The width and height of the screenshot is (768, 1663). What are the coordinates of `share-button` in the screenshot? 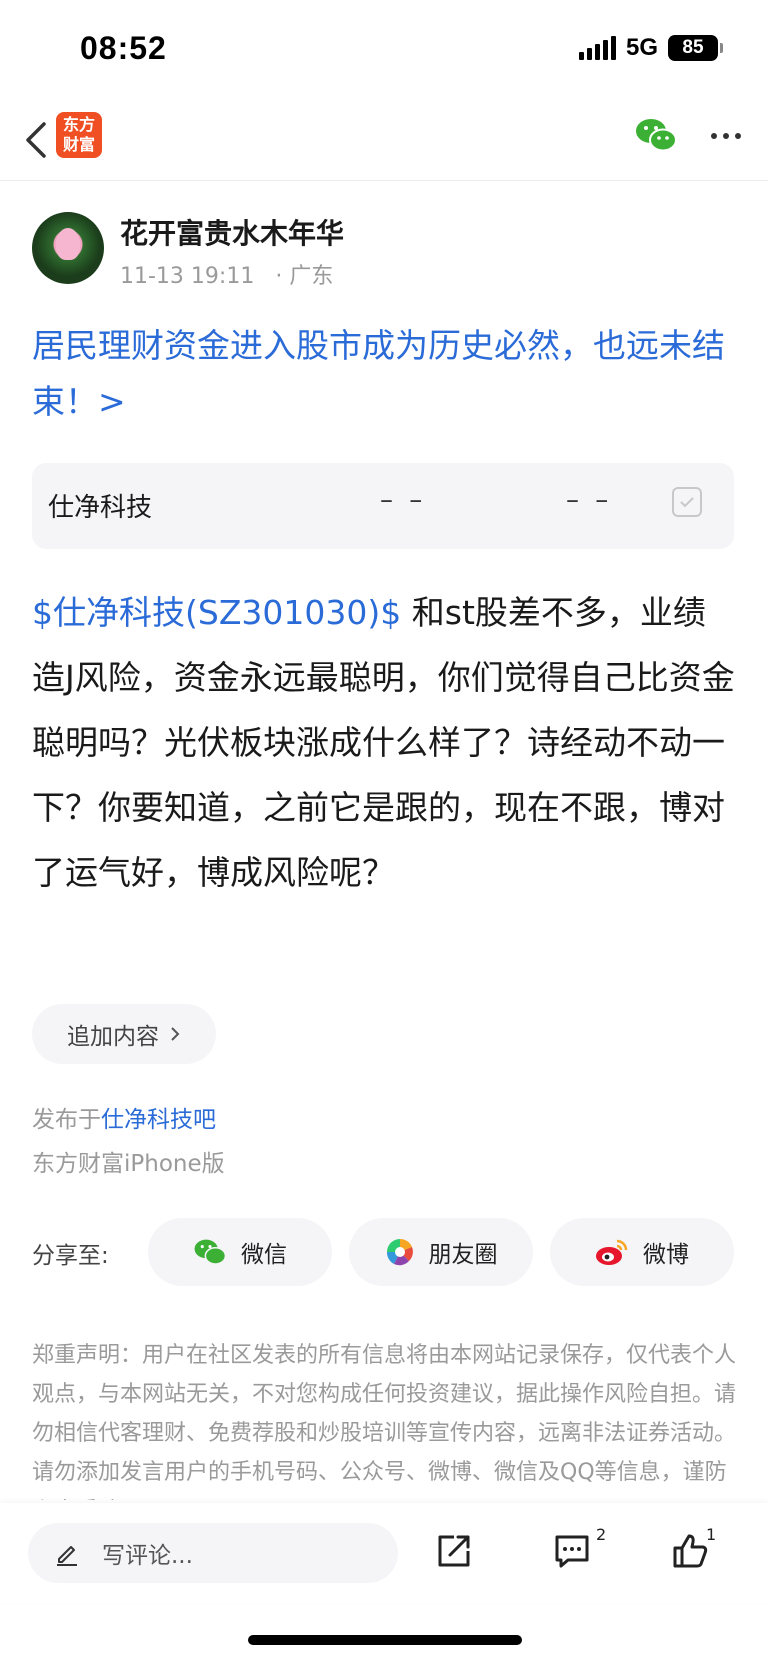 It's located at (454, 1553).